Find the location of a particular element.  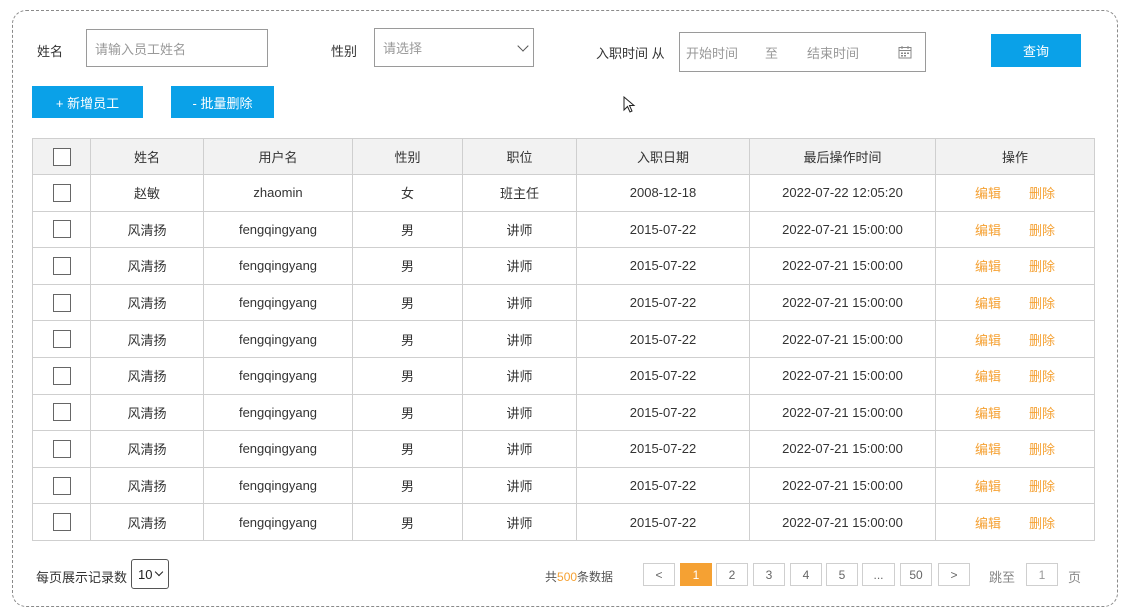

total-count: 500 is located at coordinates (567, 577).